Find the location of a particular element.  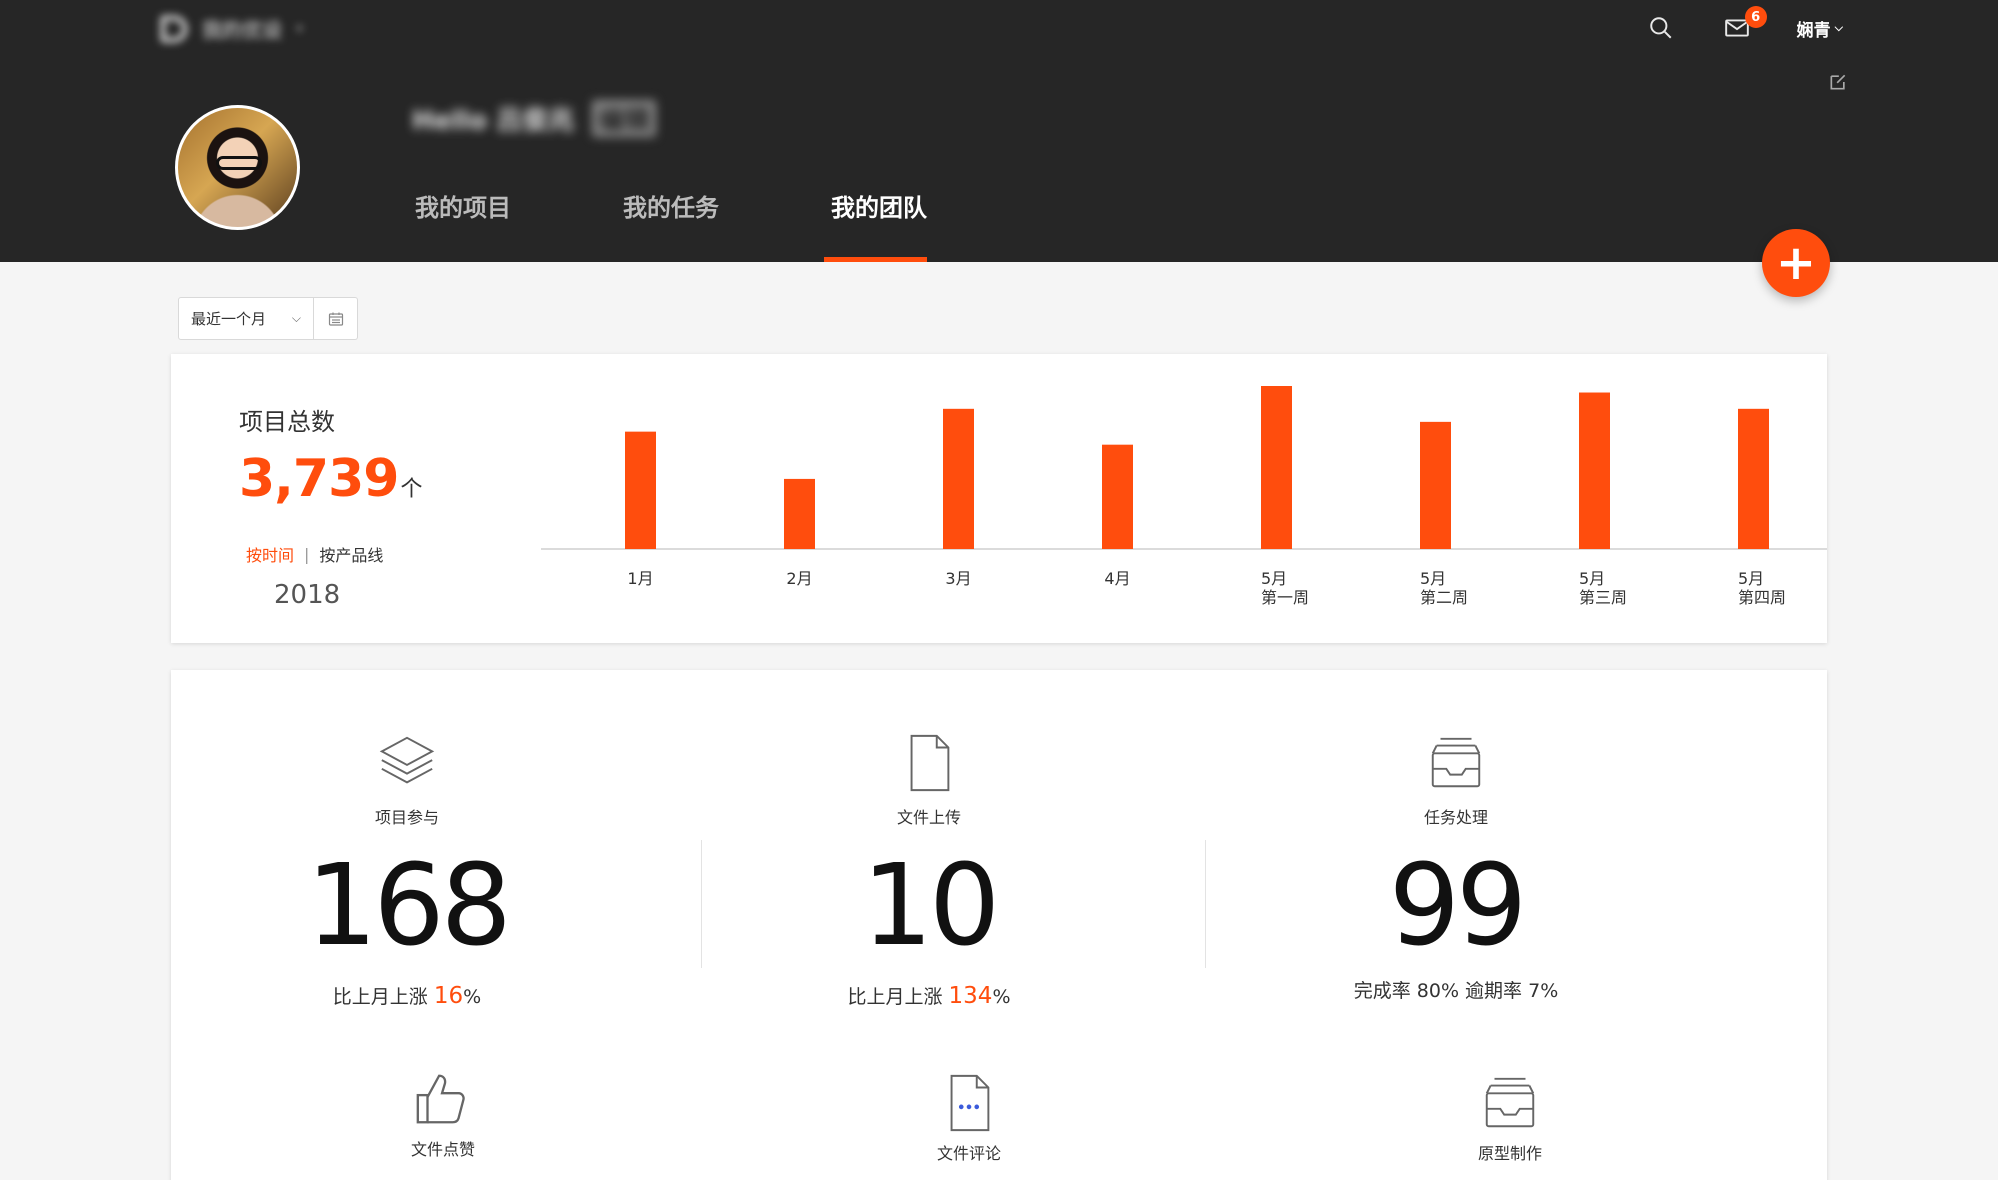

total-unit: 个 is located at coordinates (411, 489).